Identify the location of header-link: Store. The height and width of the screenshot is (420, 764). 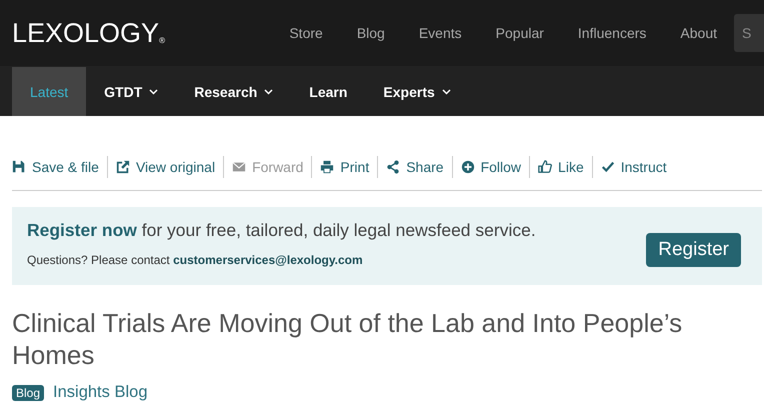
(306, 33).